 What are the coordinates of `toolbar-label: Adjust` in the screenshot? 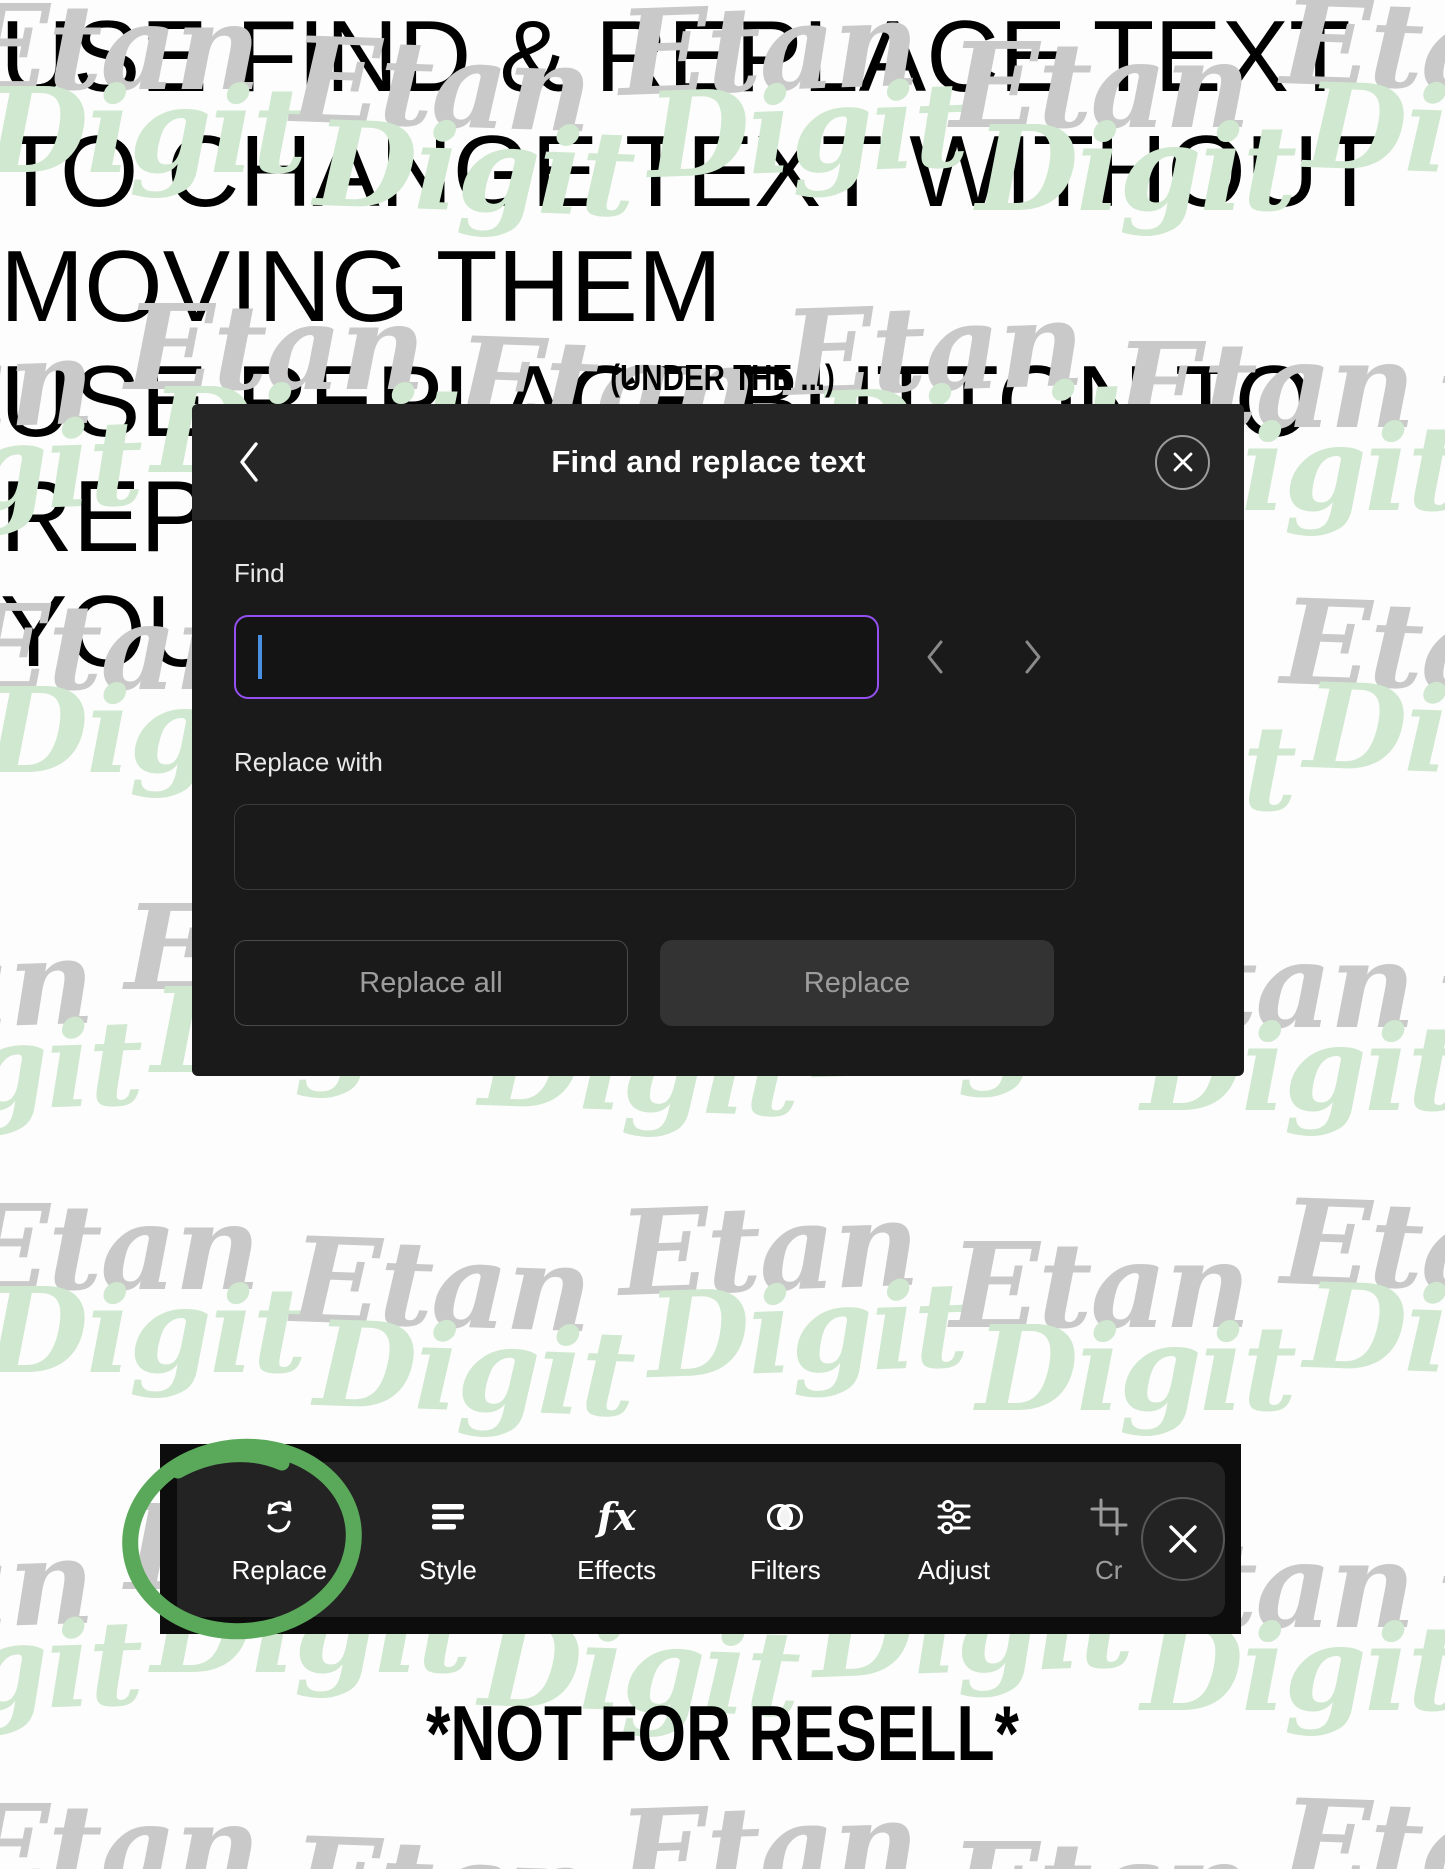 It's located at (954, 1569).